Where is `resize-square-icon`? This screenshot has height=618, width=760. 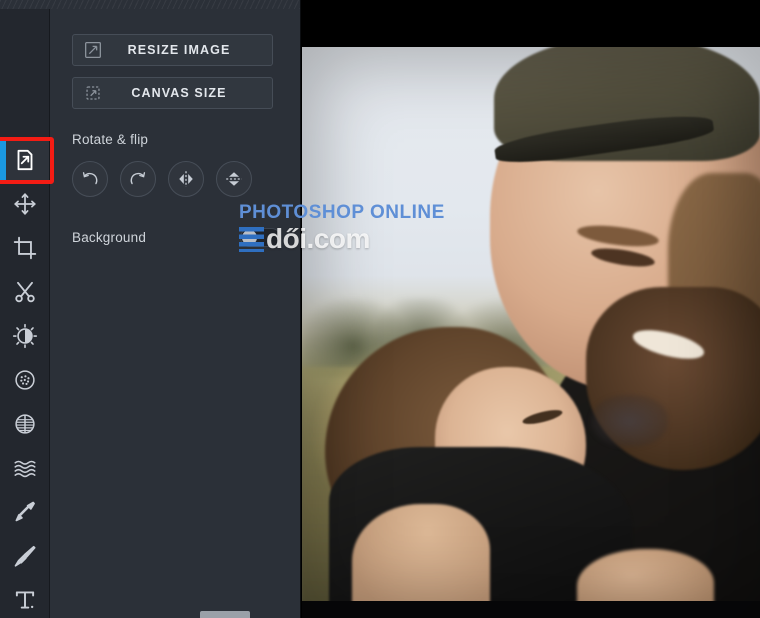 resize-square-icon is located at coordinates (93, 50).